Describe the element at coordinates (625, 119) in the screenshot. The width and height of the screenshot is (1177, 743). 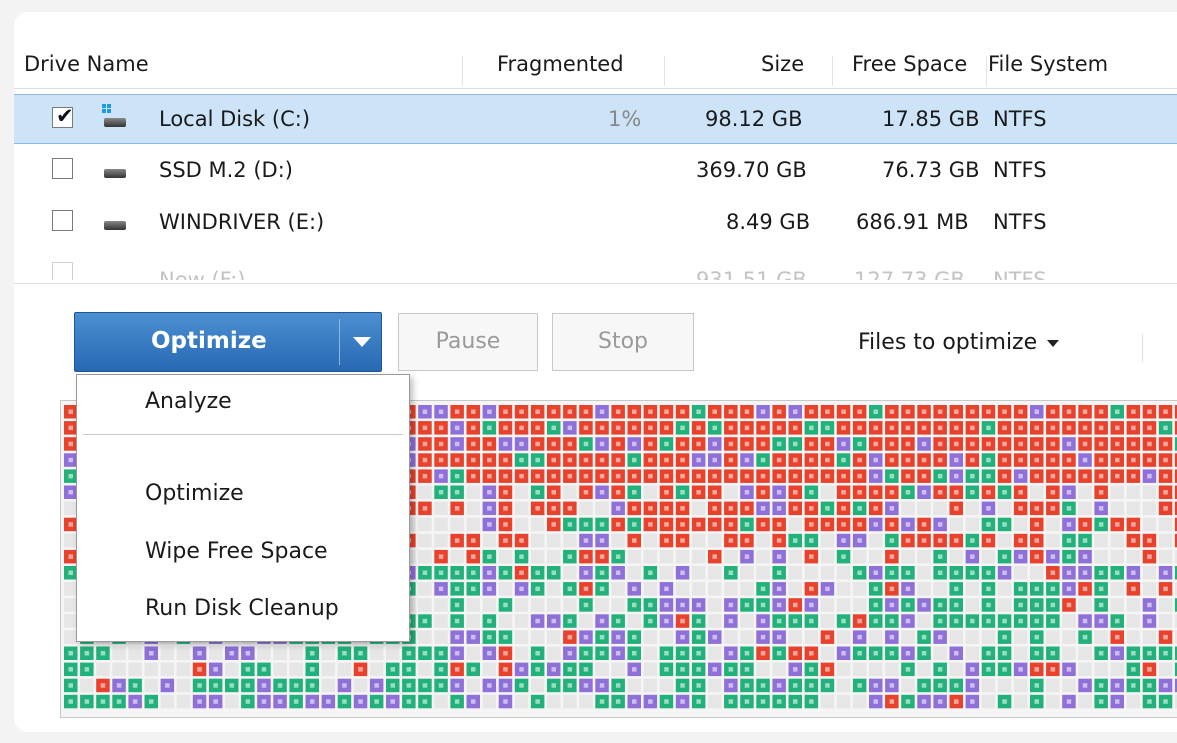
I see `drive-fragmented: 1%` at that location.